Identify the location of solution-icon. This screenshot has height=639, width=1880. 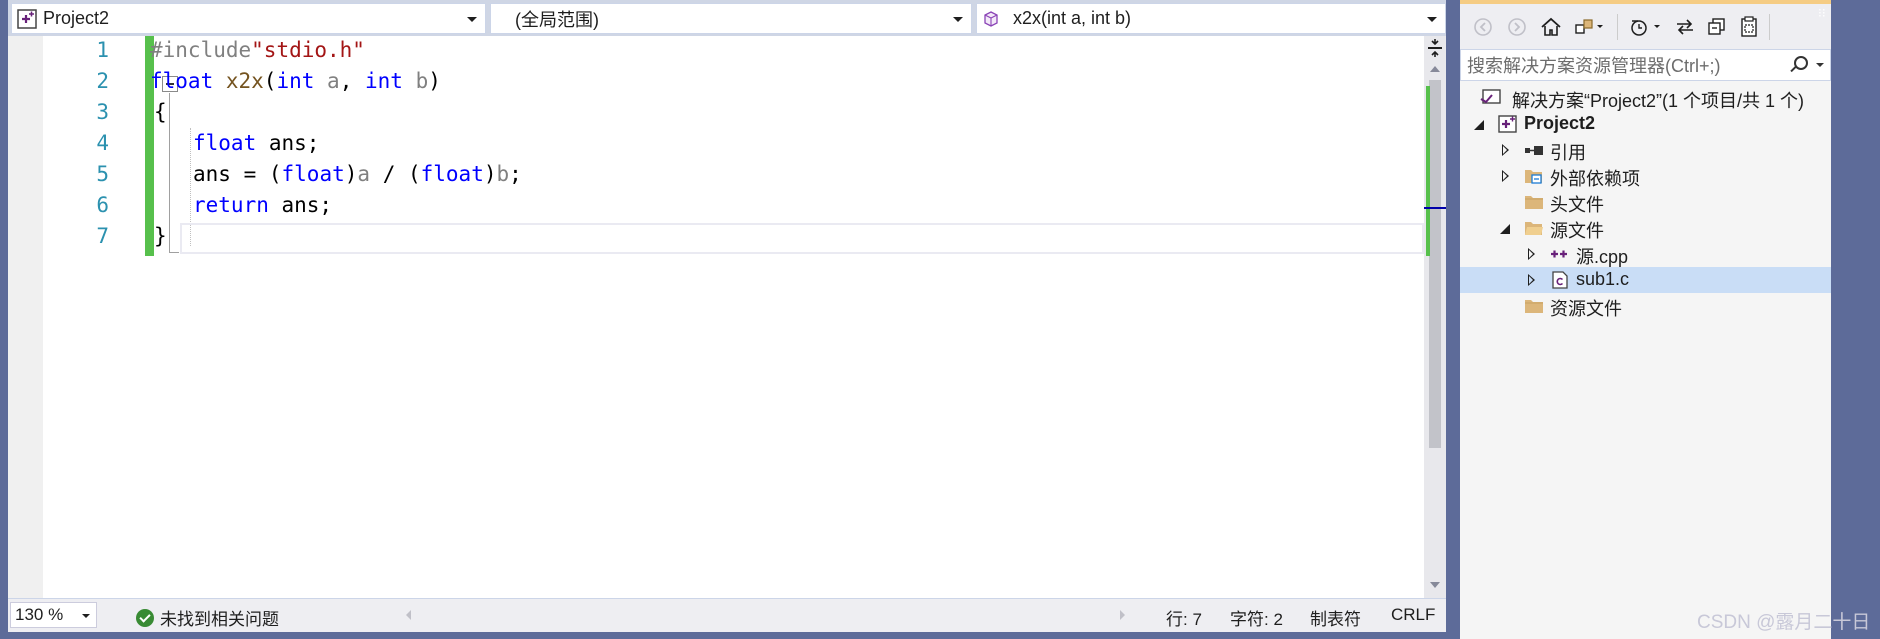
(1490, 98).